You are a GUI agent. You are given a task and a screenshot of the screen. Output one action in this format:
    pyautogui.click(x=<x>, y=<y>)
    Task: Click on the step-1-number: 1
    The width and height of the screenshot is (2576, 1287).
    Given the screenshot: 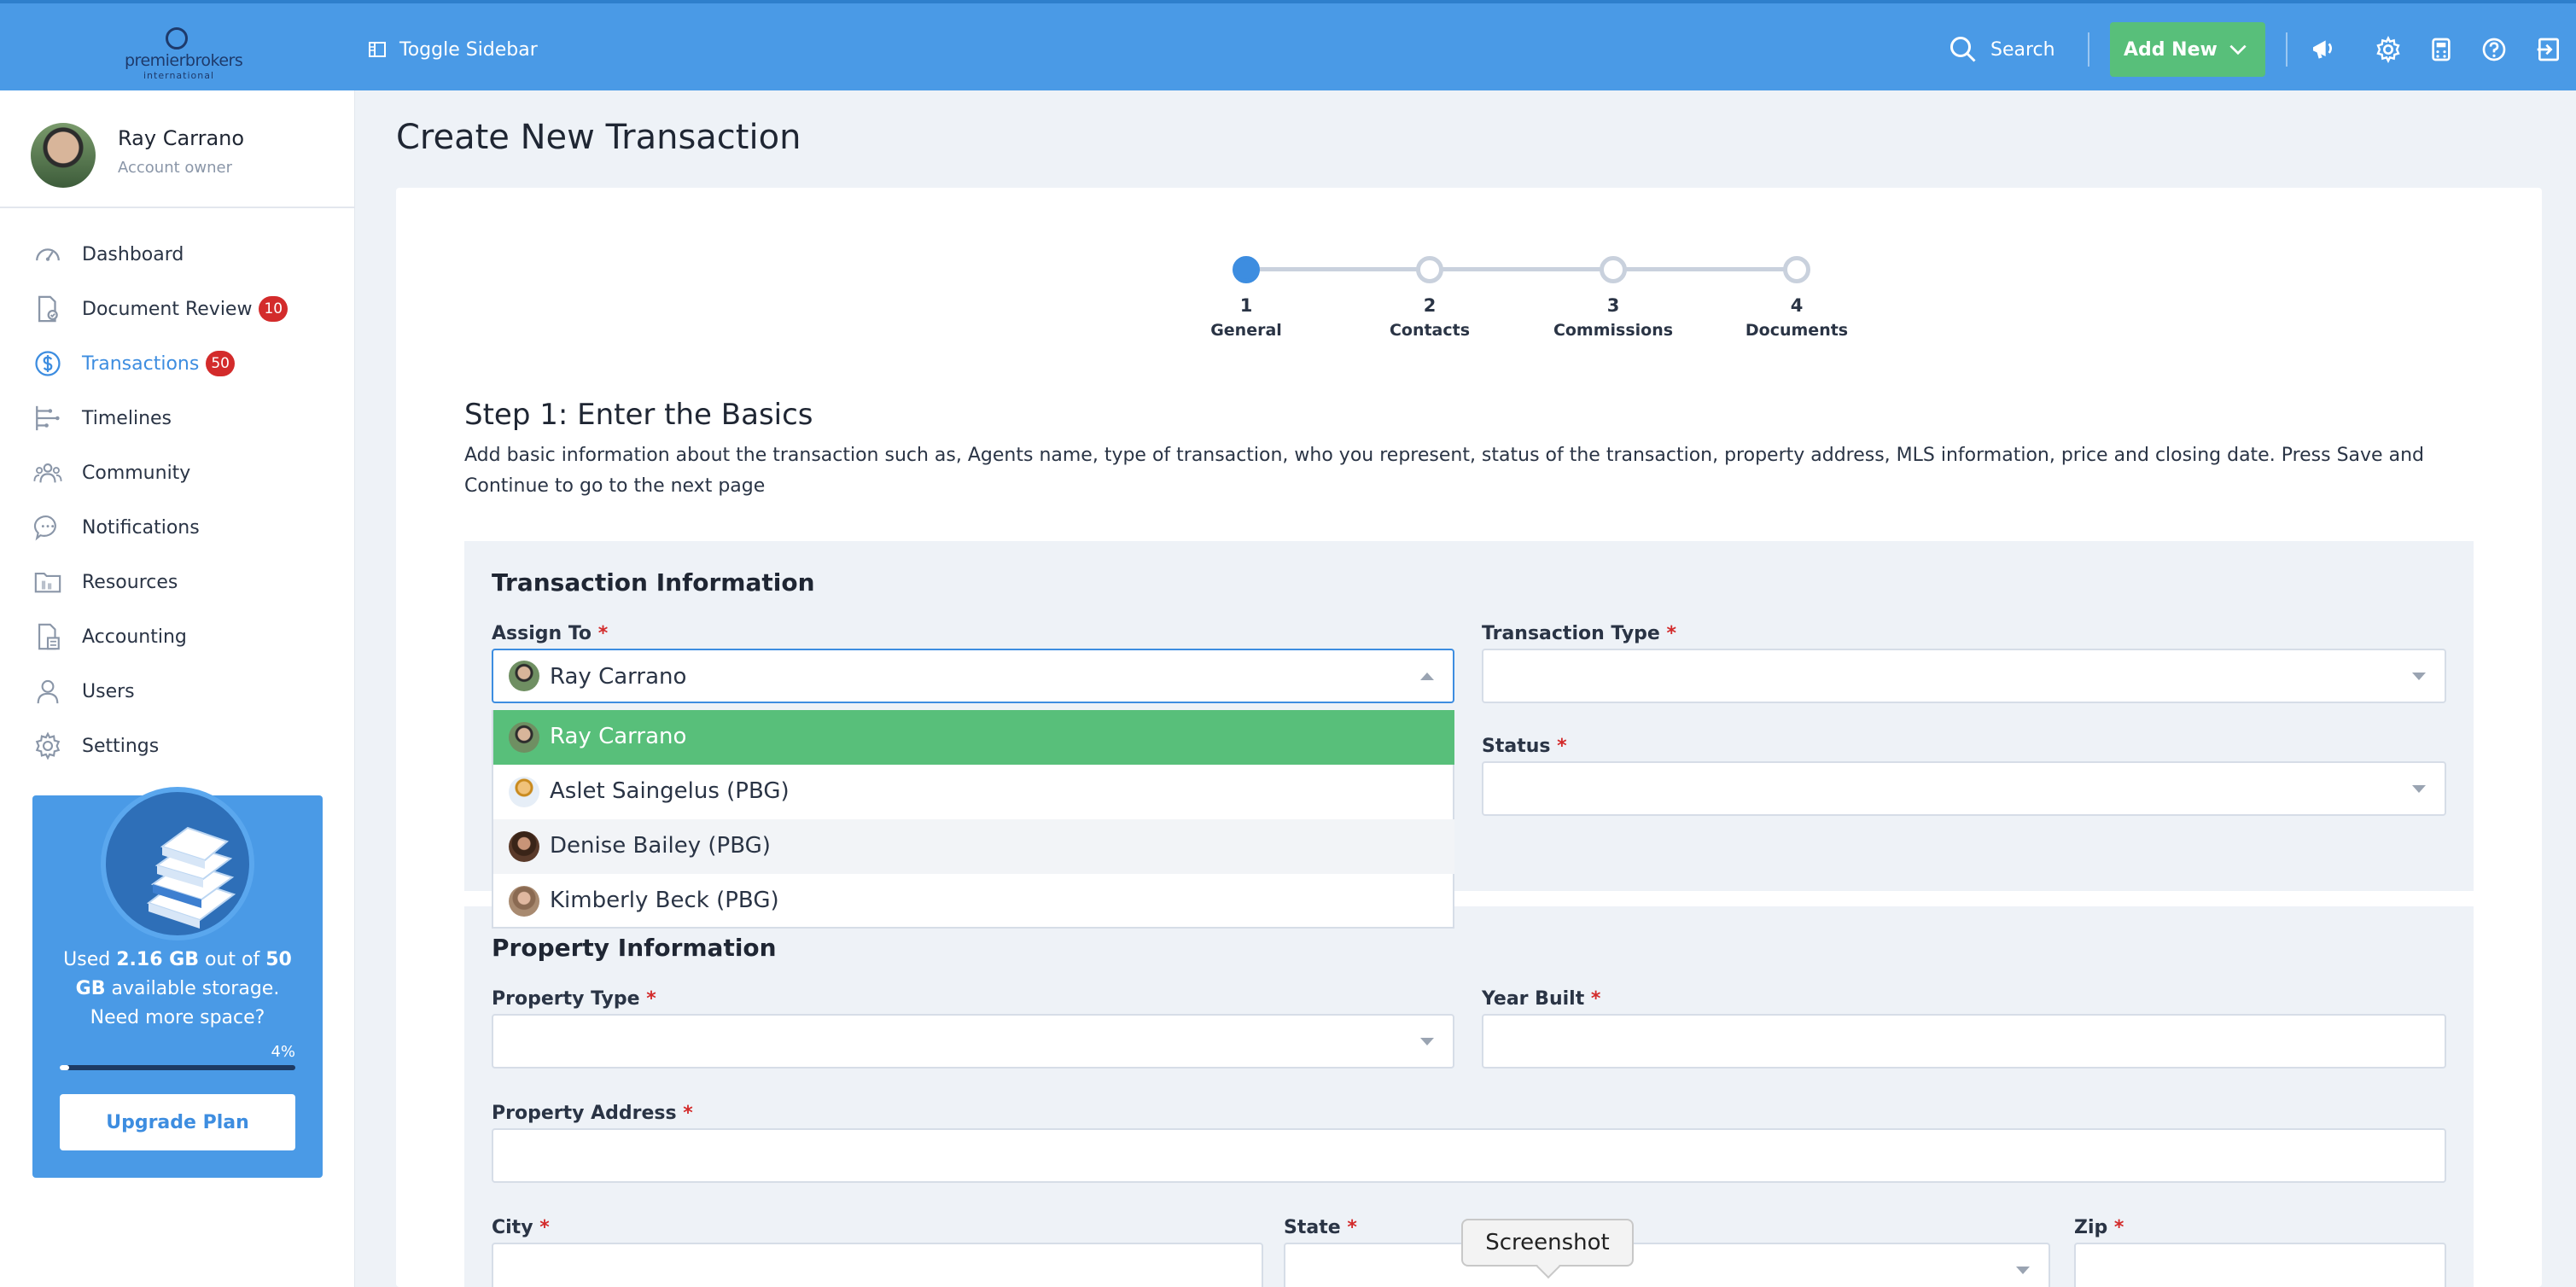 What is the action you would take?
    pyautogui.click(x=1246, y=305)
    